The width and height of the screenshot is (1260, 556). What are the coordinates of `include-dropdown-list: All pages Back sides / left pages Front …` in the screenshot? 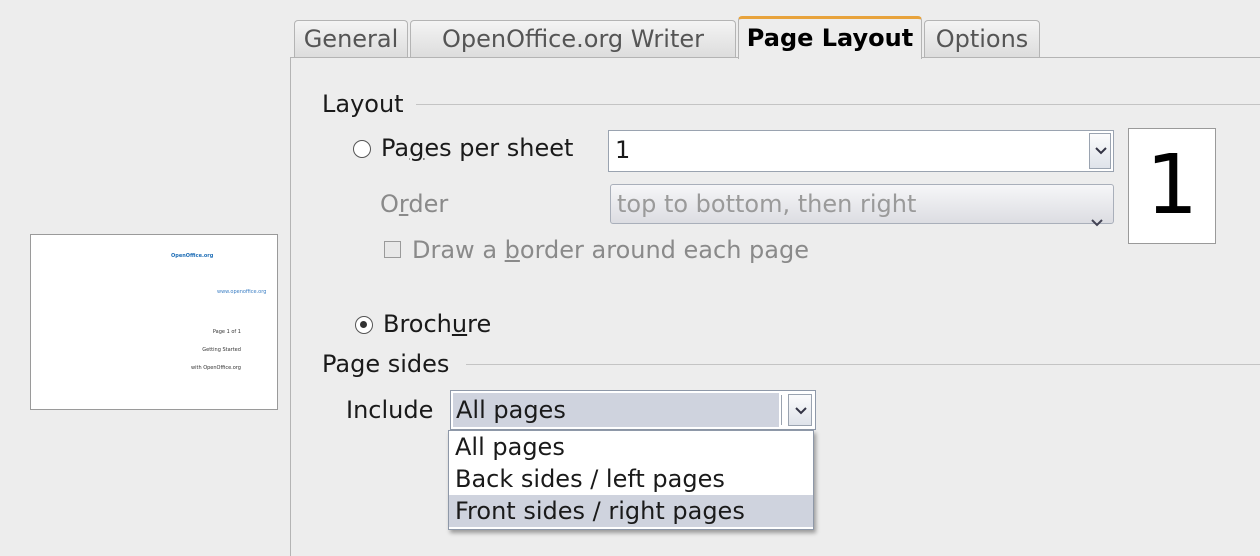 It's located at (631, 480).